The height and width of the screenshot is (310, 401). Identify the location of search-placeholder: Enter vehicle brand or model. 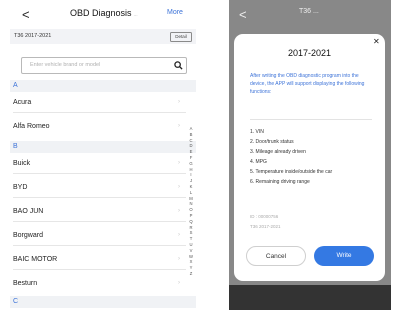
(65, 65).